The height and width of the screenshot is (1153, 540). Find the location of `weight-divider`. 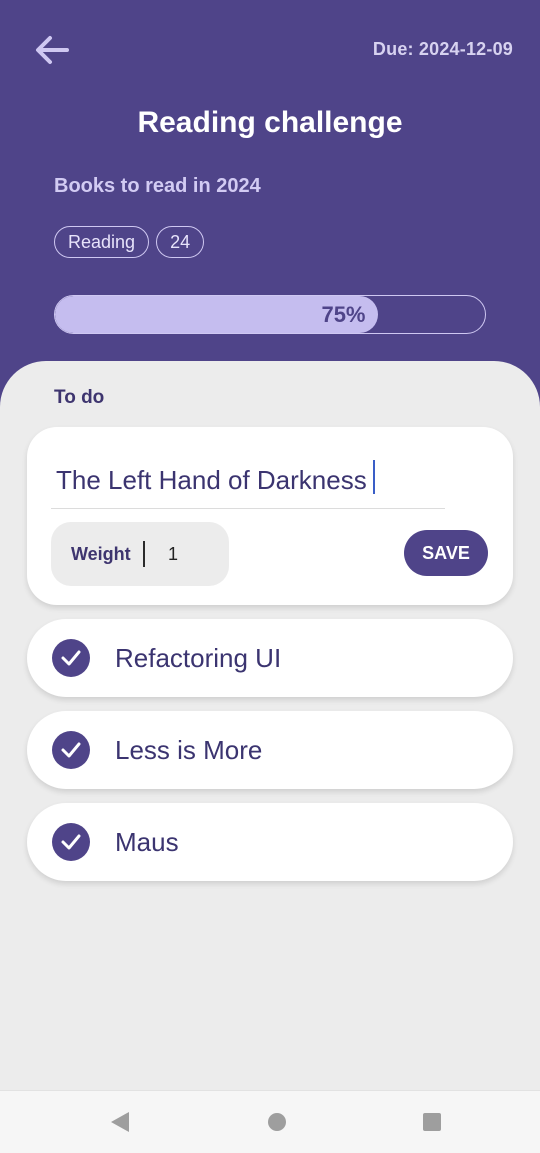

weight-divider is located at coordinates (144, 554).